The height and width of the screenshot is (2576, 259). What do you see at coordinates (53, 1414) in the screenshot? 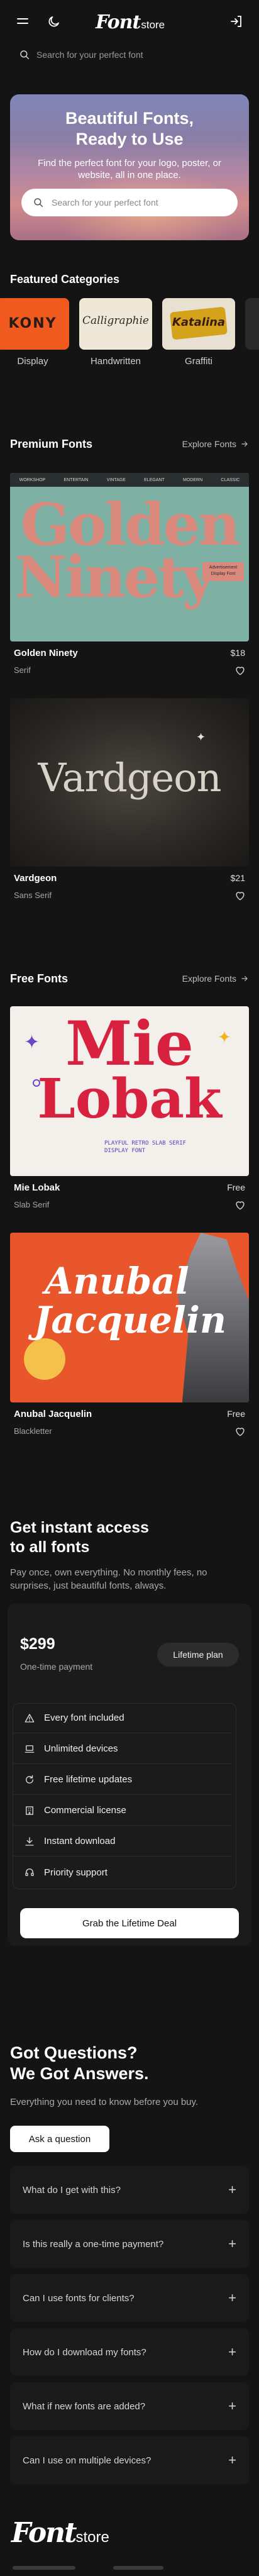
I see `font-name: Anubal Jacquelin` at bounding box center [53, 1414].